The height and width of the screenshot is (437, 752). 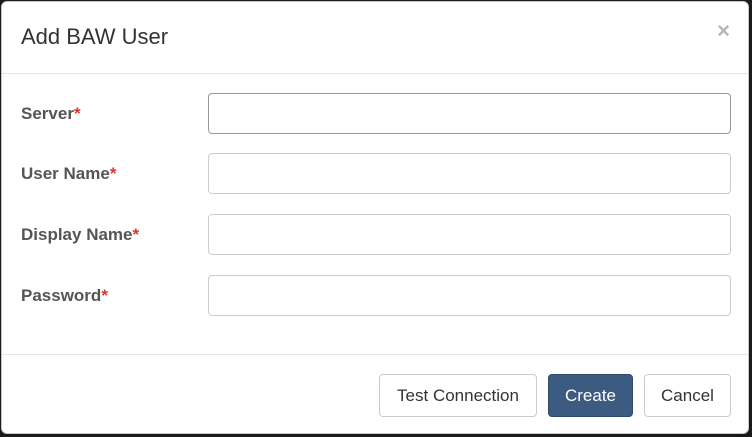 I want to click on create-button: Create, so click(x=590, y=395).